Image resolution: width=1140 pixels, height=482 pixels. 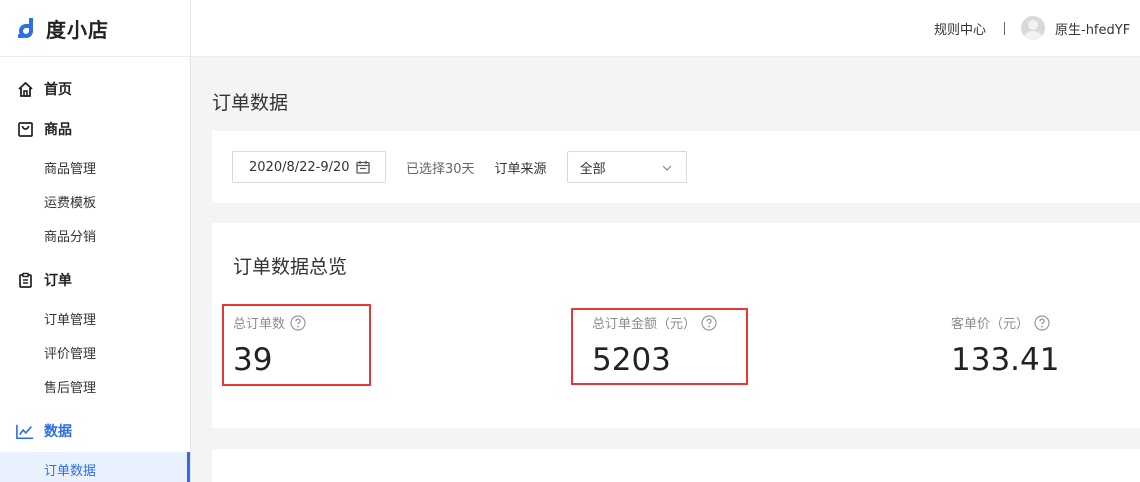 What do you see at coordinates (95, 129) in the screenshot?
I see `sidebar-group-goods: 商品` at bounding box center [95, 129].